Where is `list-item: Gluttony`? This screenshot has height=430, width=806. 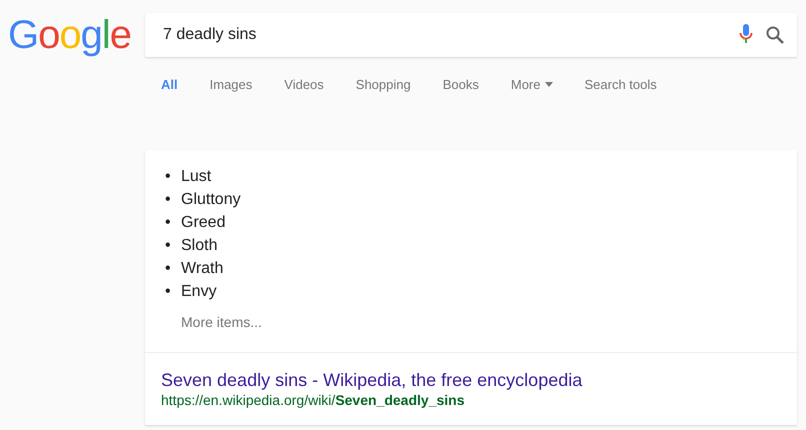 list-item: Gluttony is located at coordinates (211, 200).